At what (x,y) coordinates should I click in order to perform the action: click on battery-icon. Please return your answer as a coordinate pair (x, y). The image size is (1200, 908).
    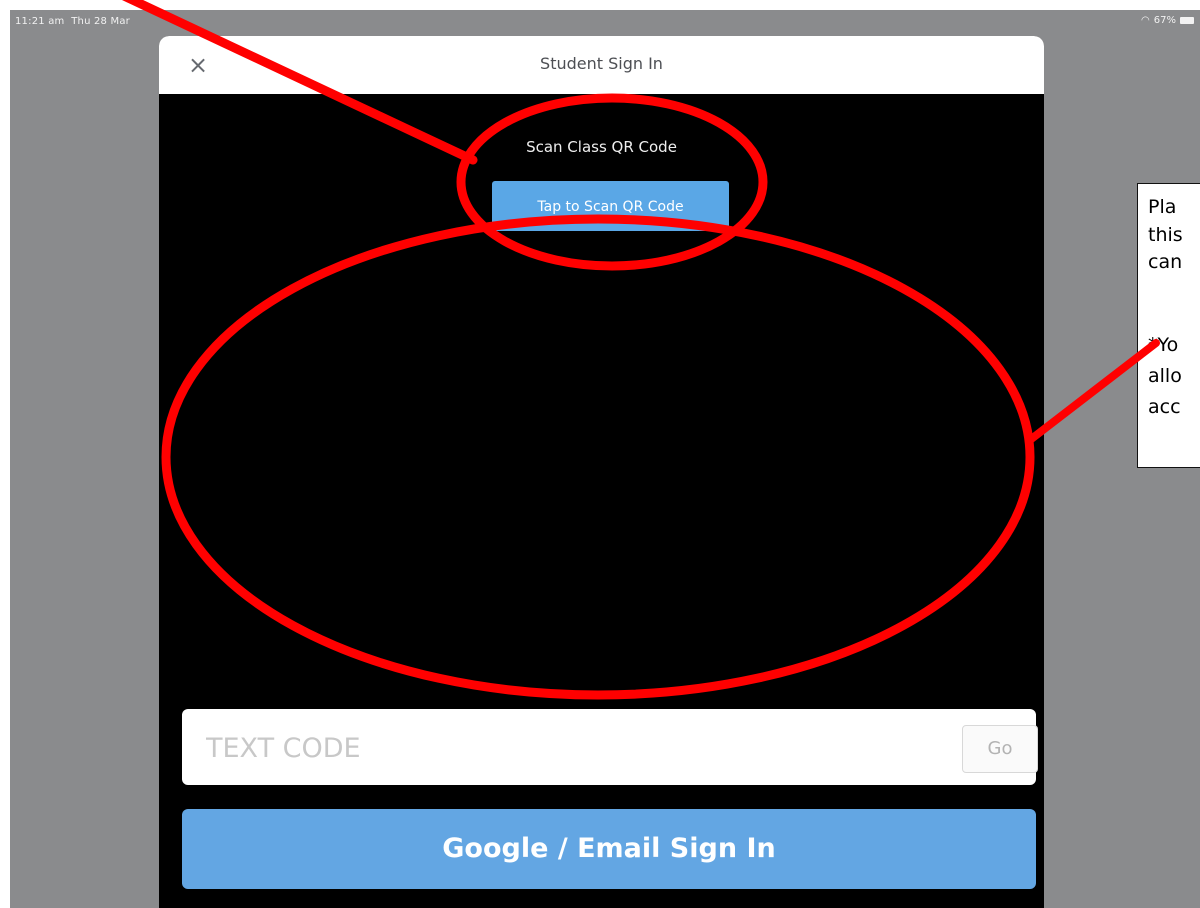
    Looking at the image, I should click on (1187, 20).